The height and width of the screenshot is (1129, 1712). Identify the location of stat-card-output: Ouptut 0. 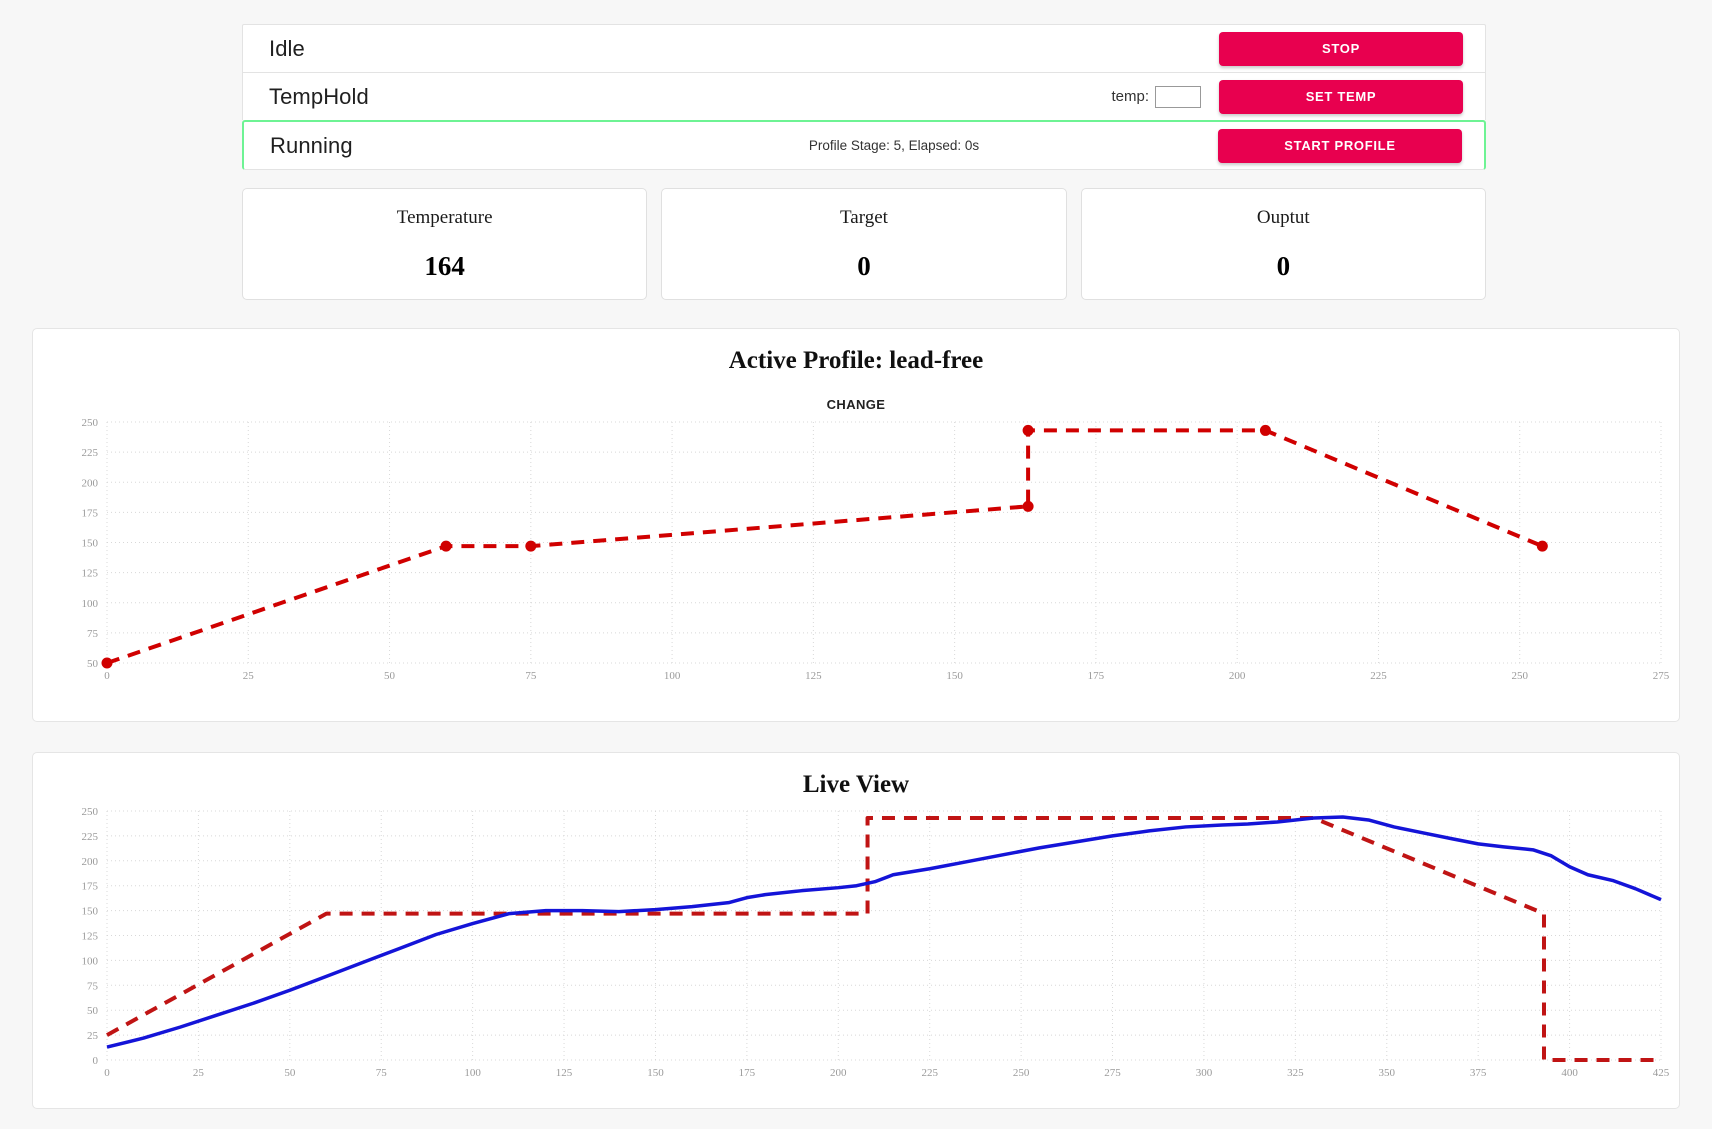
(1283, 244).